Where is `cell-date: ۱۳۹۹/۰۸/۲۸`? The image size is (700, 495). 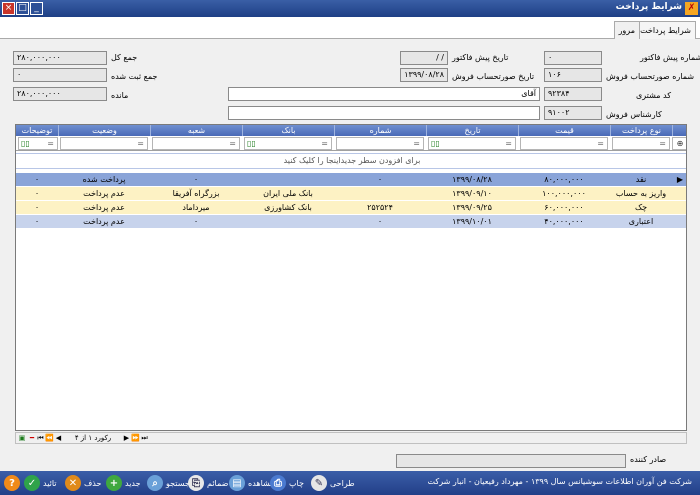
cell-date: ۱۳۹۹/۰۸/۲۸ is located at coordinates (472, 180).